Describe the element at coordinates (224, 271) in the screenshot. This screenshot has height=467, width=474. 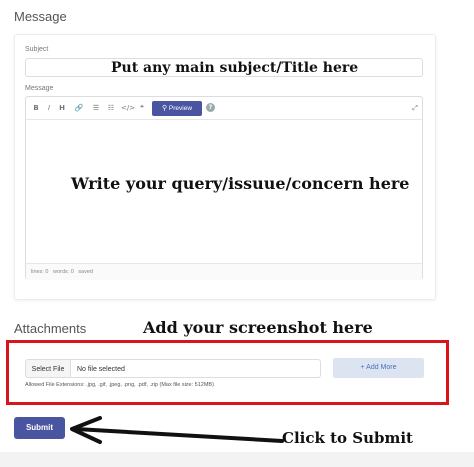
I see `editor-statusbar: lines: 0 words: 0 saved` at that location.